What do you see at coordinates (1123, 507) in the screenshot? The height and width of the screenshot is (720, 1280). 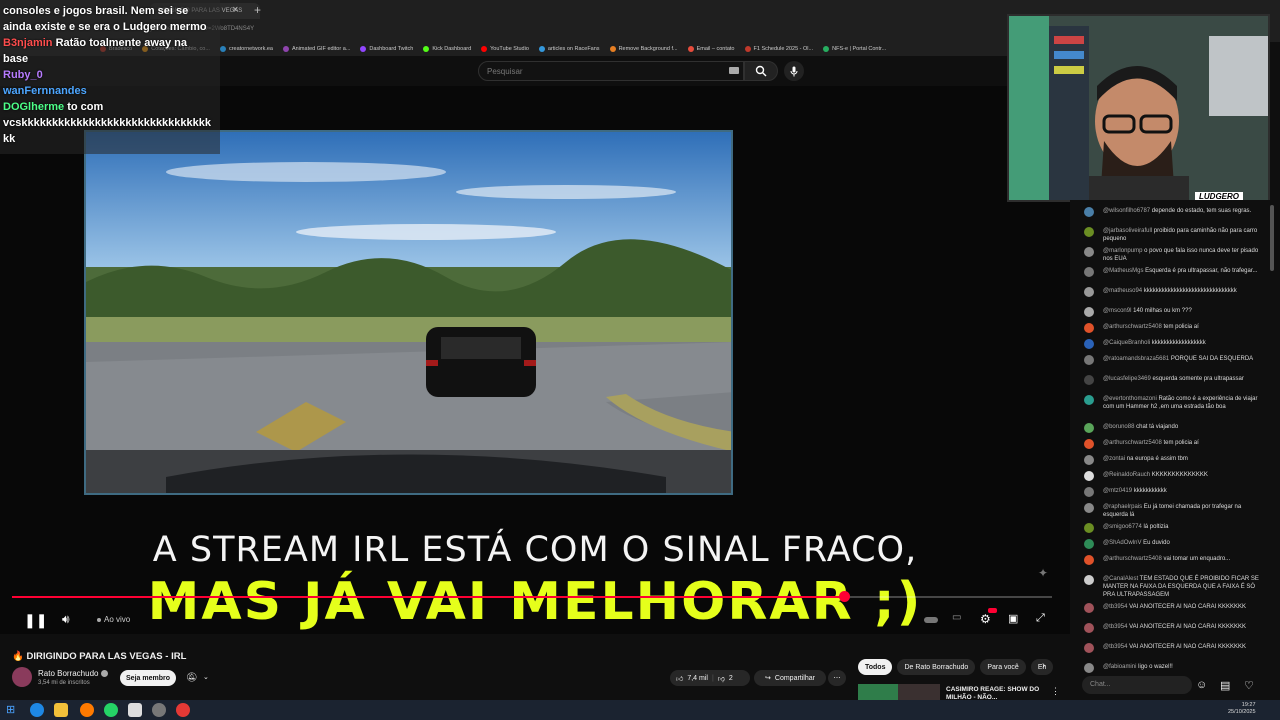 I see `chat-username: @raphaelrpais` at bounding box center [1123, 507].